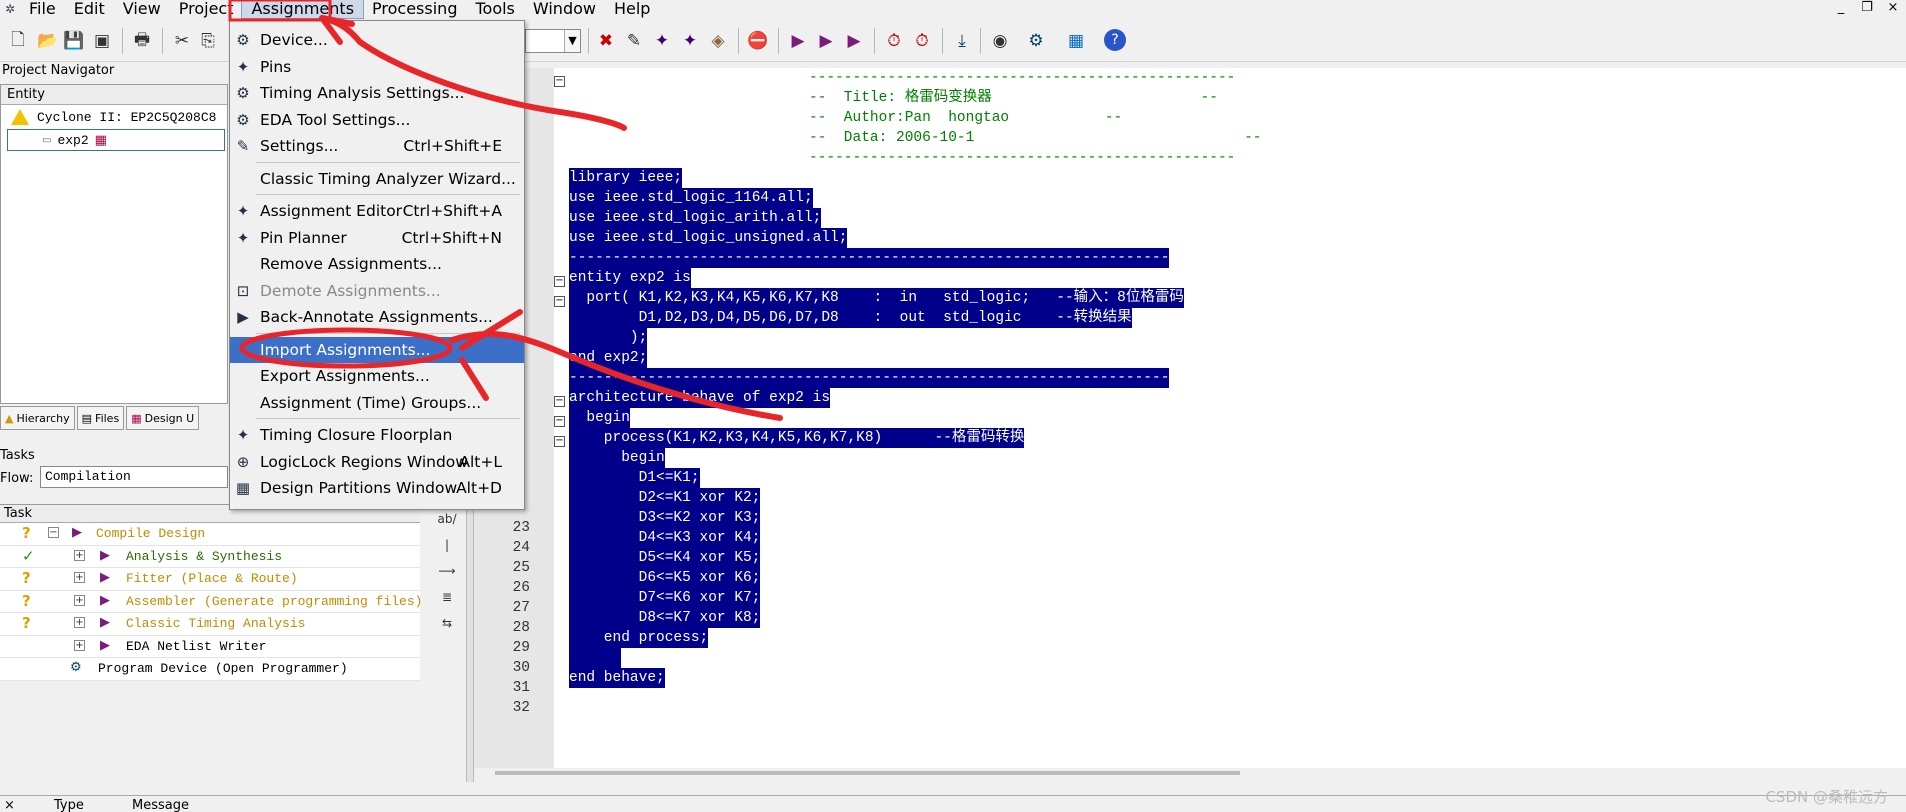 This screenshot has height=812, width=1906. What do you see at coordinates (595, 658) in the screenshot?
I see `code-line` at bounding box center [595, 658].